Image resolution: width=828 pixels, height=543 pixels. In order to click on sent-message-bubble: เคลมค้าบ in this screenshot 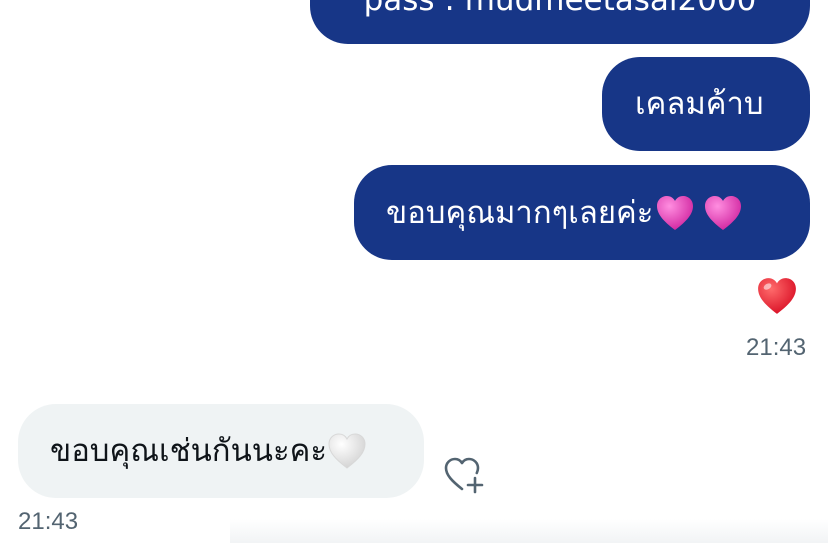, I will do `click(706, 104)`.